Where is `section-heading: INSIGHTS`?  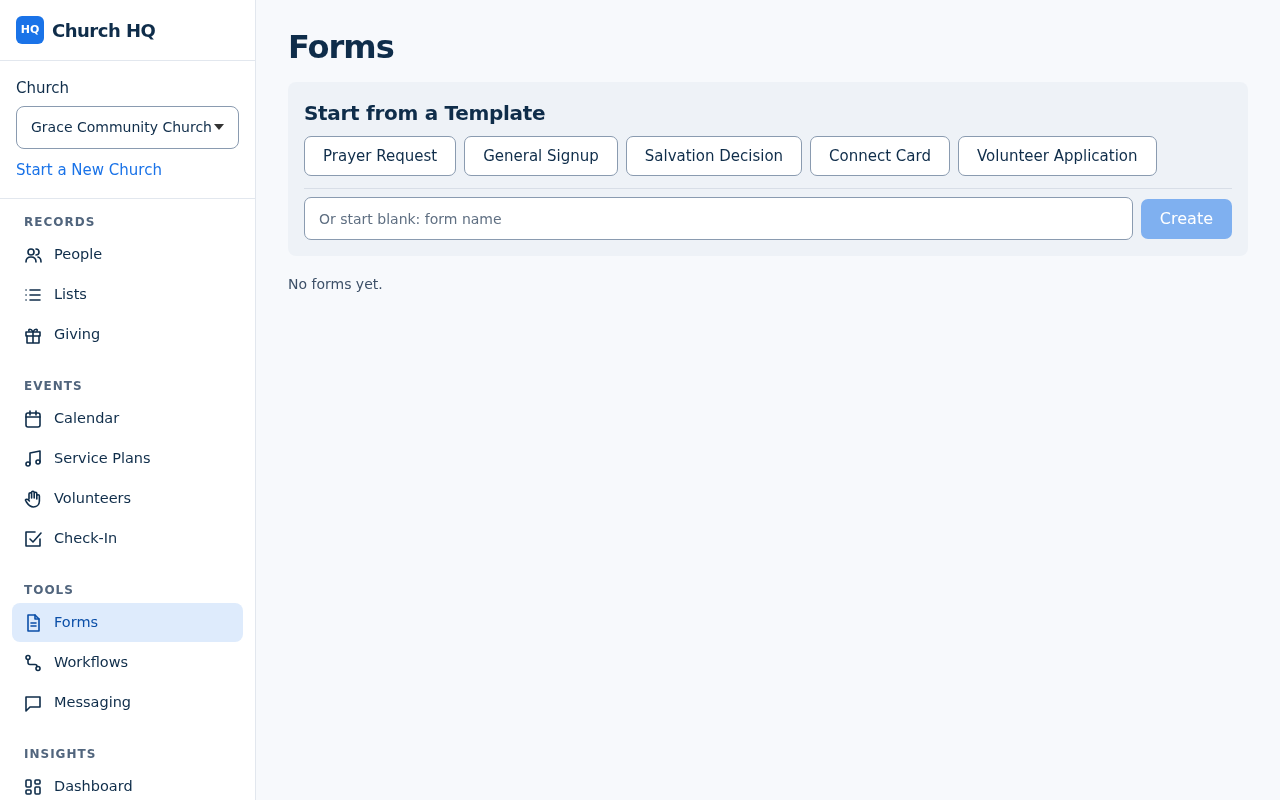 section-heading: INSIGHTS is located at coordinates (60, 754).